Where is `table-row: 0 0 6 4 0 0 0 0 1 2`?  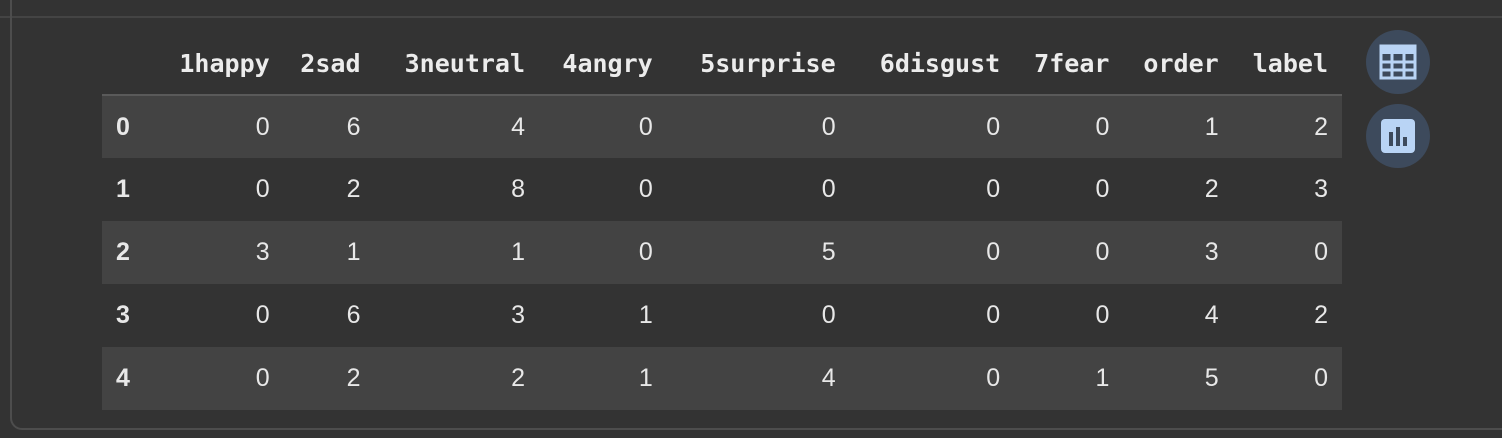
table-row: 0 0 6 4 0 0 0 0 1 2 is located at coordinates (722, 126).